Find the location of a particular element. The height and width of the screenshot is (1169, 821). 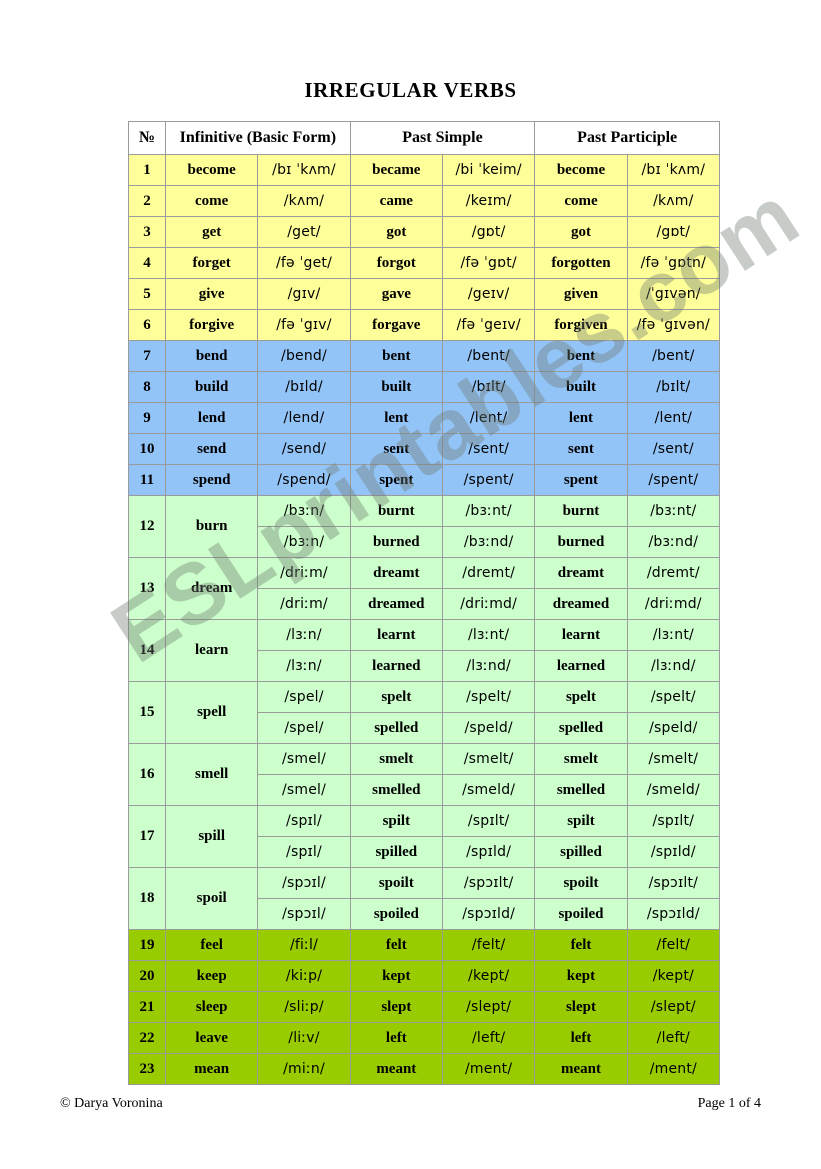

footer-copyright: © Darya Voronina is located at coordinates (111, 1103).